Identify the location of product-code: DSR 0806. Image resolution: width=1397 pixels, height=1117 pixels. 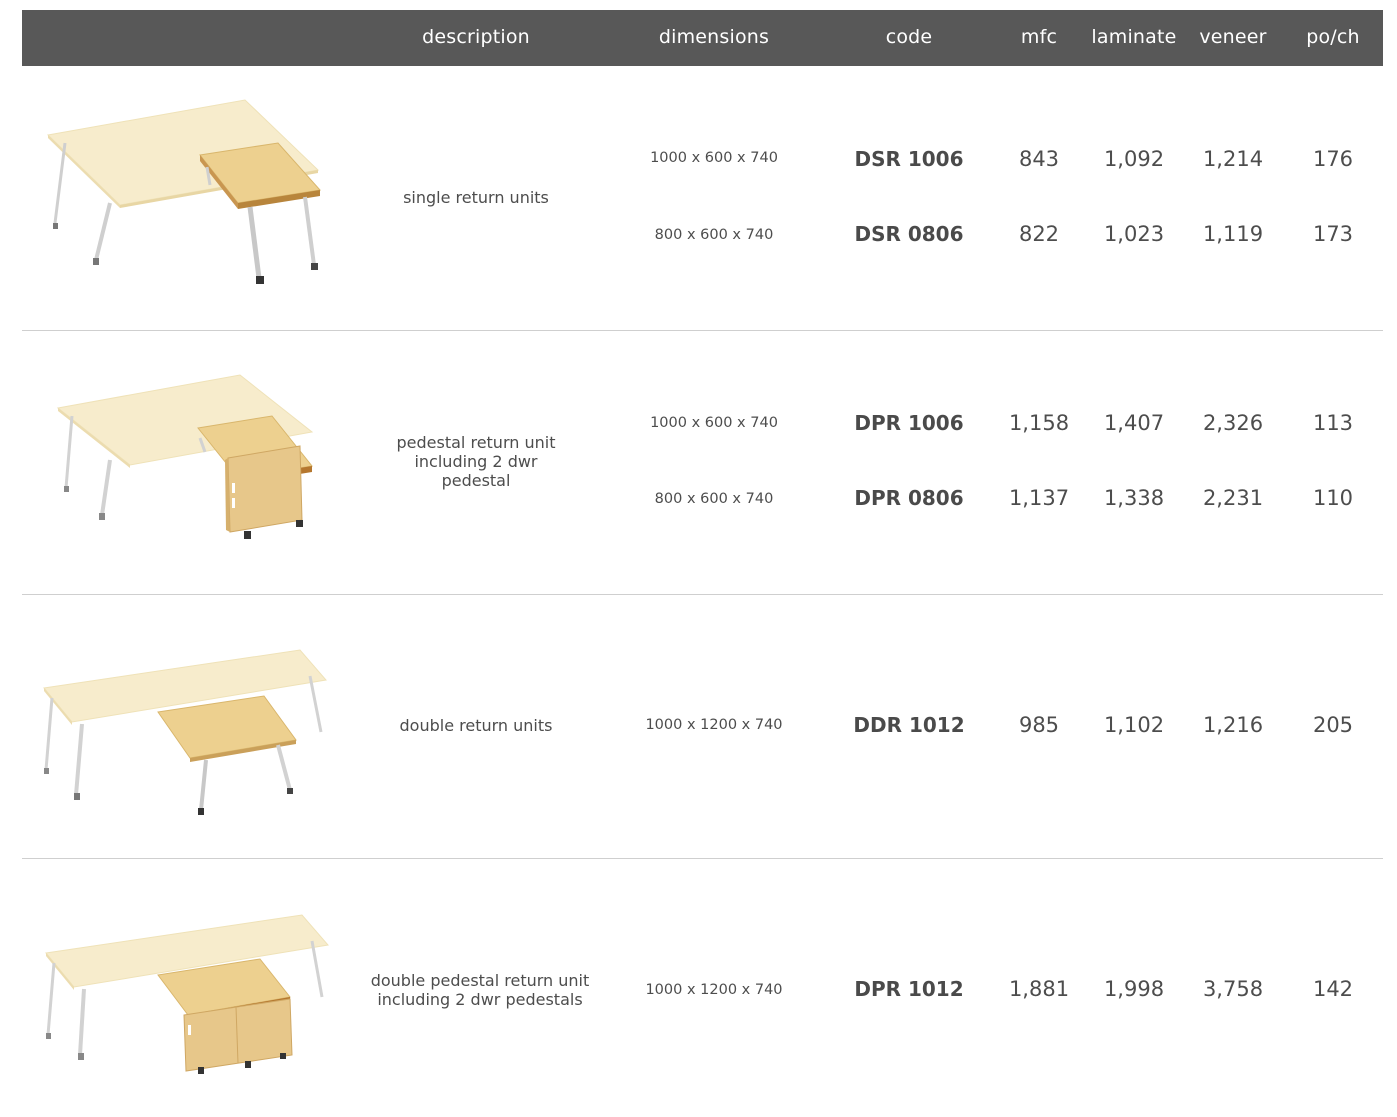
(909, 234).